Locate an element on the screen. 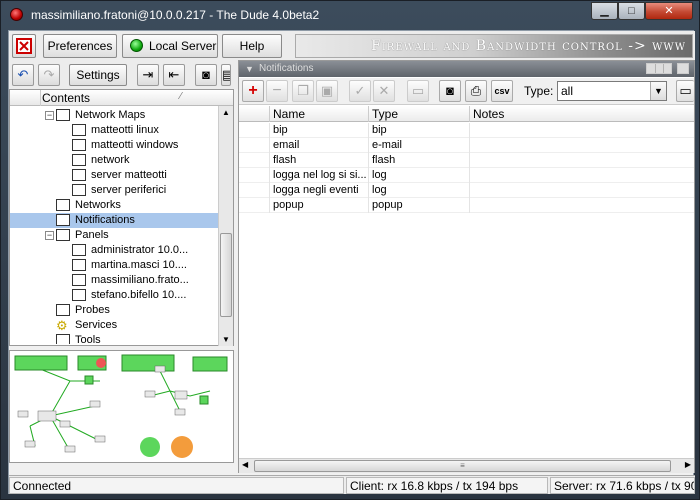  tree-item: server periferici is located at coordinates (114, 190).